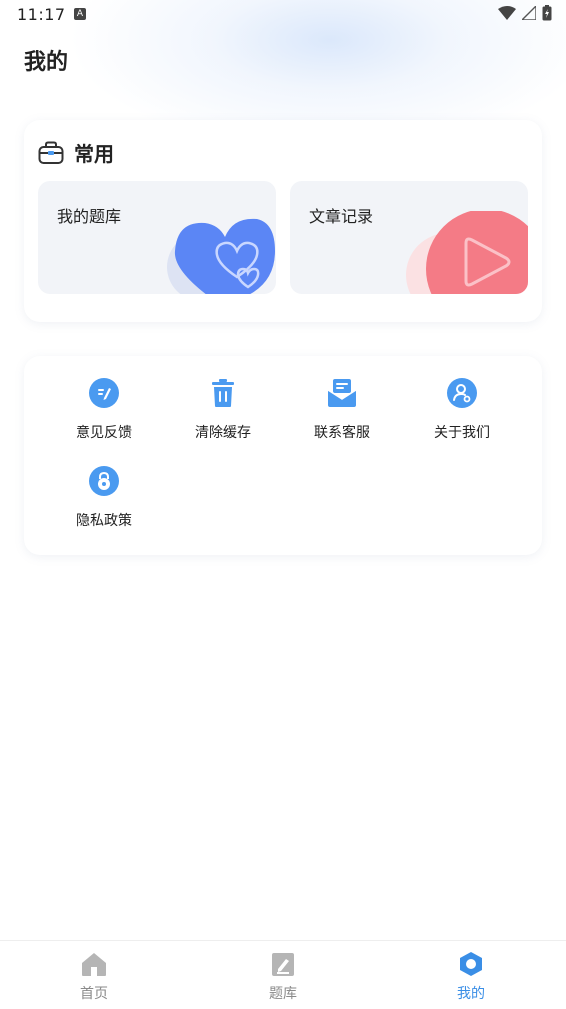 This screenshot has height=1009, width=566. Describe the element at coordinates (221, 256) in the screenshot. I see `heart-decoration-icon` at that location.